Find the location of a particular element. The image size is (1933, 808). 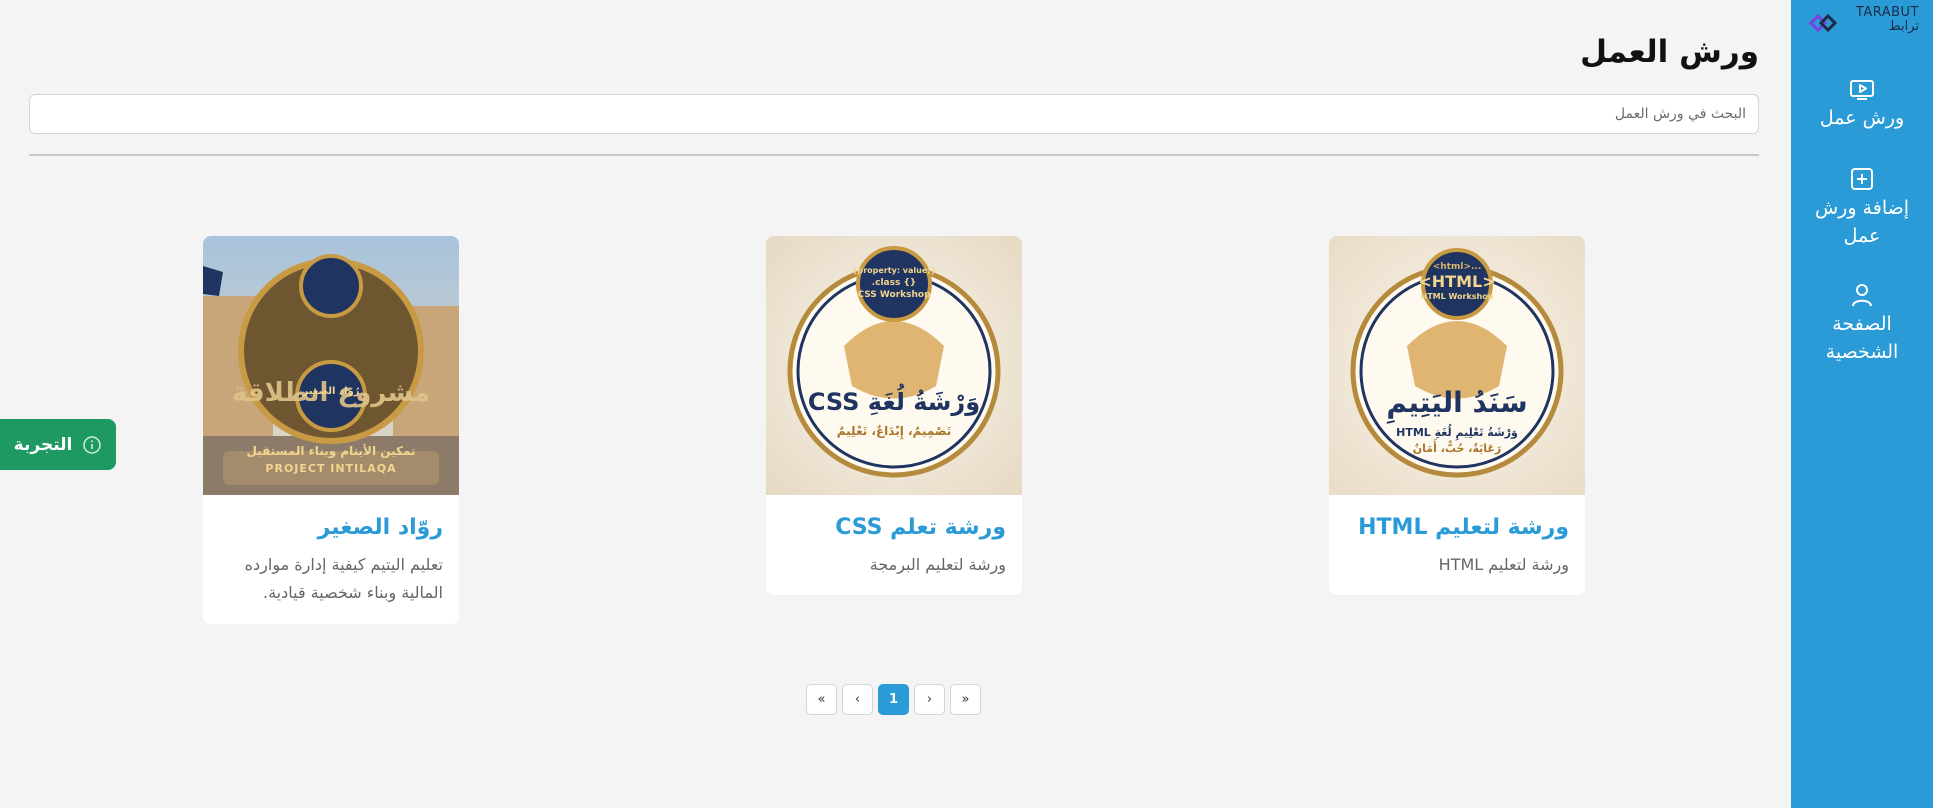

user-icon is located at coordinates (1862, 295).